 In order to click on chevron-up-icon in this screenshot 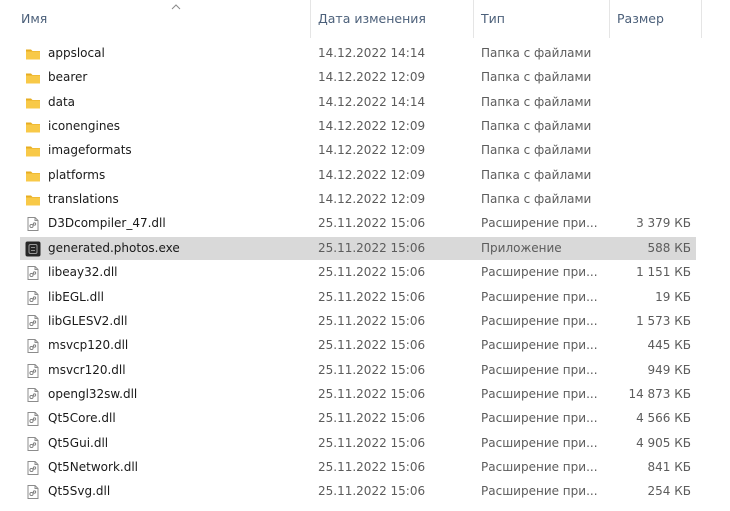, I will do `click(176, 7)`.